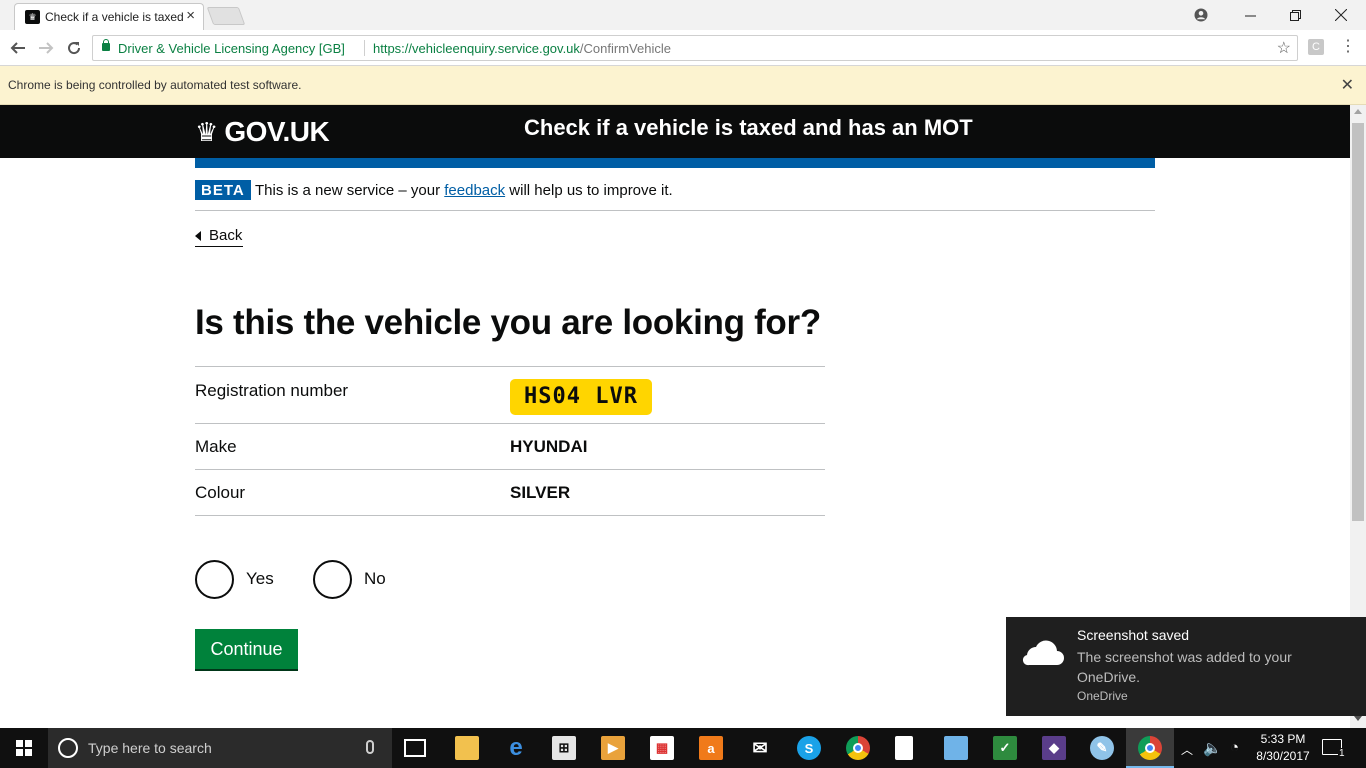 The height and width of the screenshot is (768, 1366). I want to click on certificate-org: Driver & Vehicle Licensing Agency [GB], so click(231, 48).